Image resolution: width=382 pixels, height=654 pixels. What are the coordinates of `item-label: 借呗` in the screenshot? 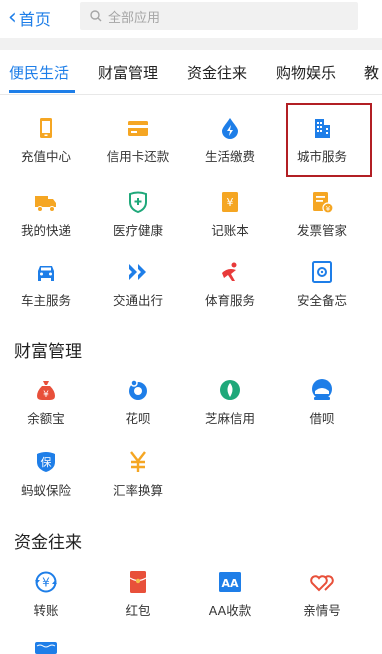 It's located at (322, 418).